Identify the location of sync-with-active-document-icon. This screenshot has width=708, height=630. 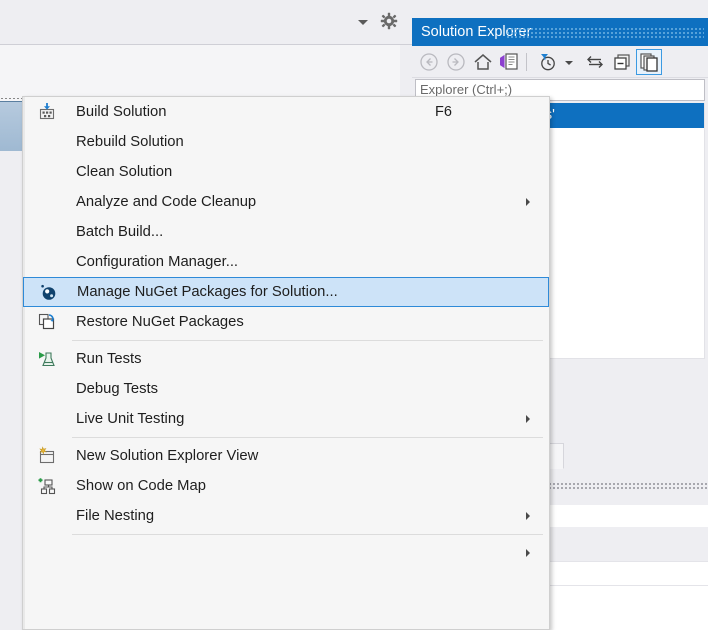
(595, 62).